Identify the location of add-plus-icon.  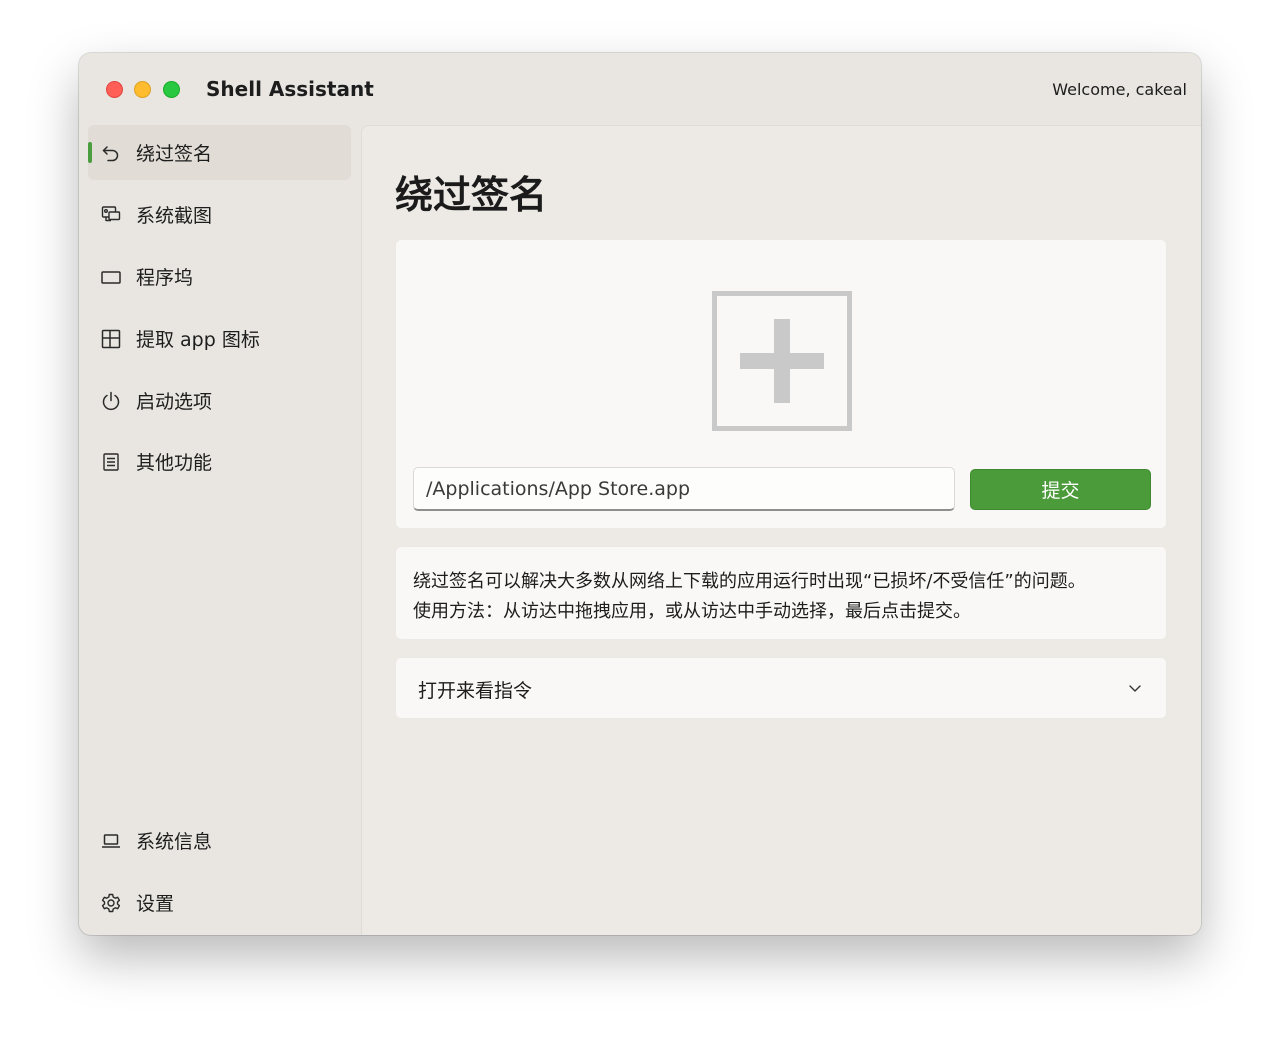
(782, 361).